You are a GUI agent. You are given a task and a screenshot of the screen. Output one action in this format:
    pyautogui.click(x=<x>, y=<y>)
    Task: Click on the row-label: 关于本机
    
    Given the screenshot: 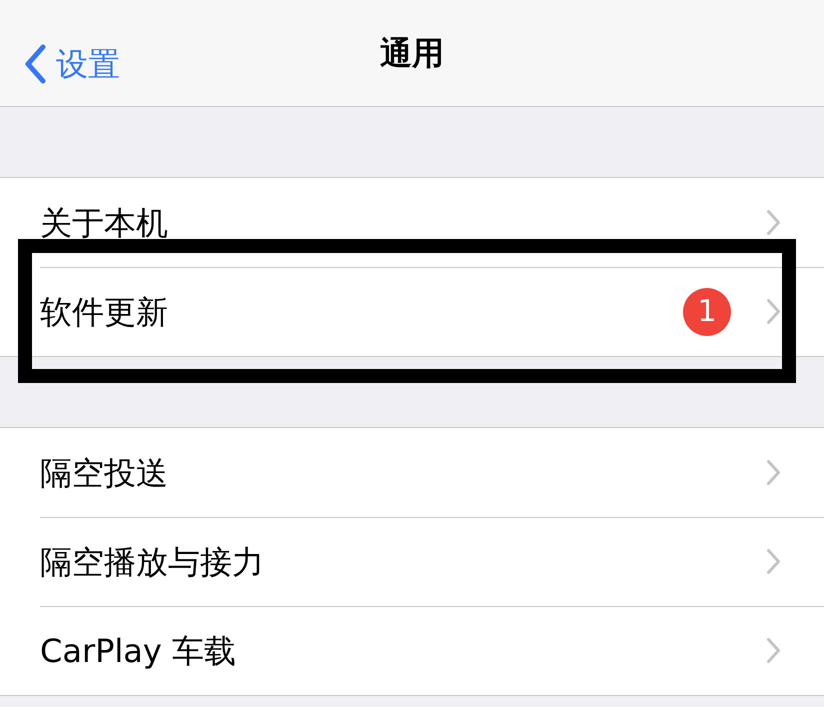 What is the action you would take?
    pyautogui.click(x=403, y=222)
    